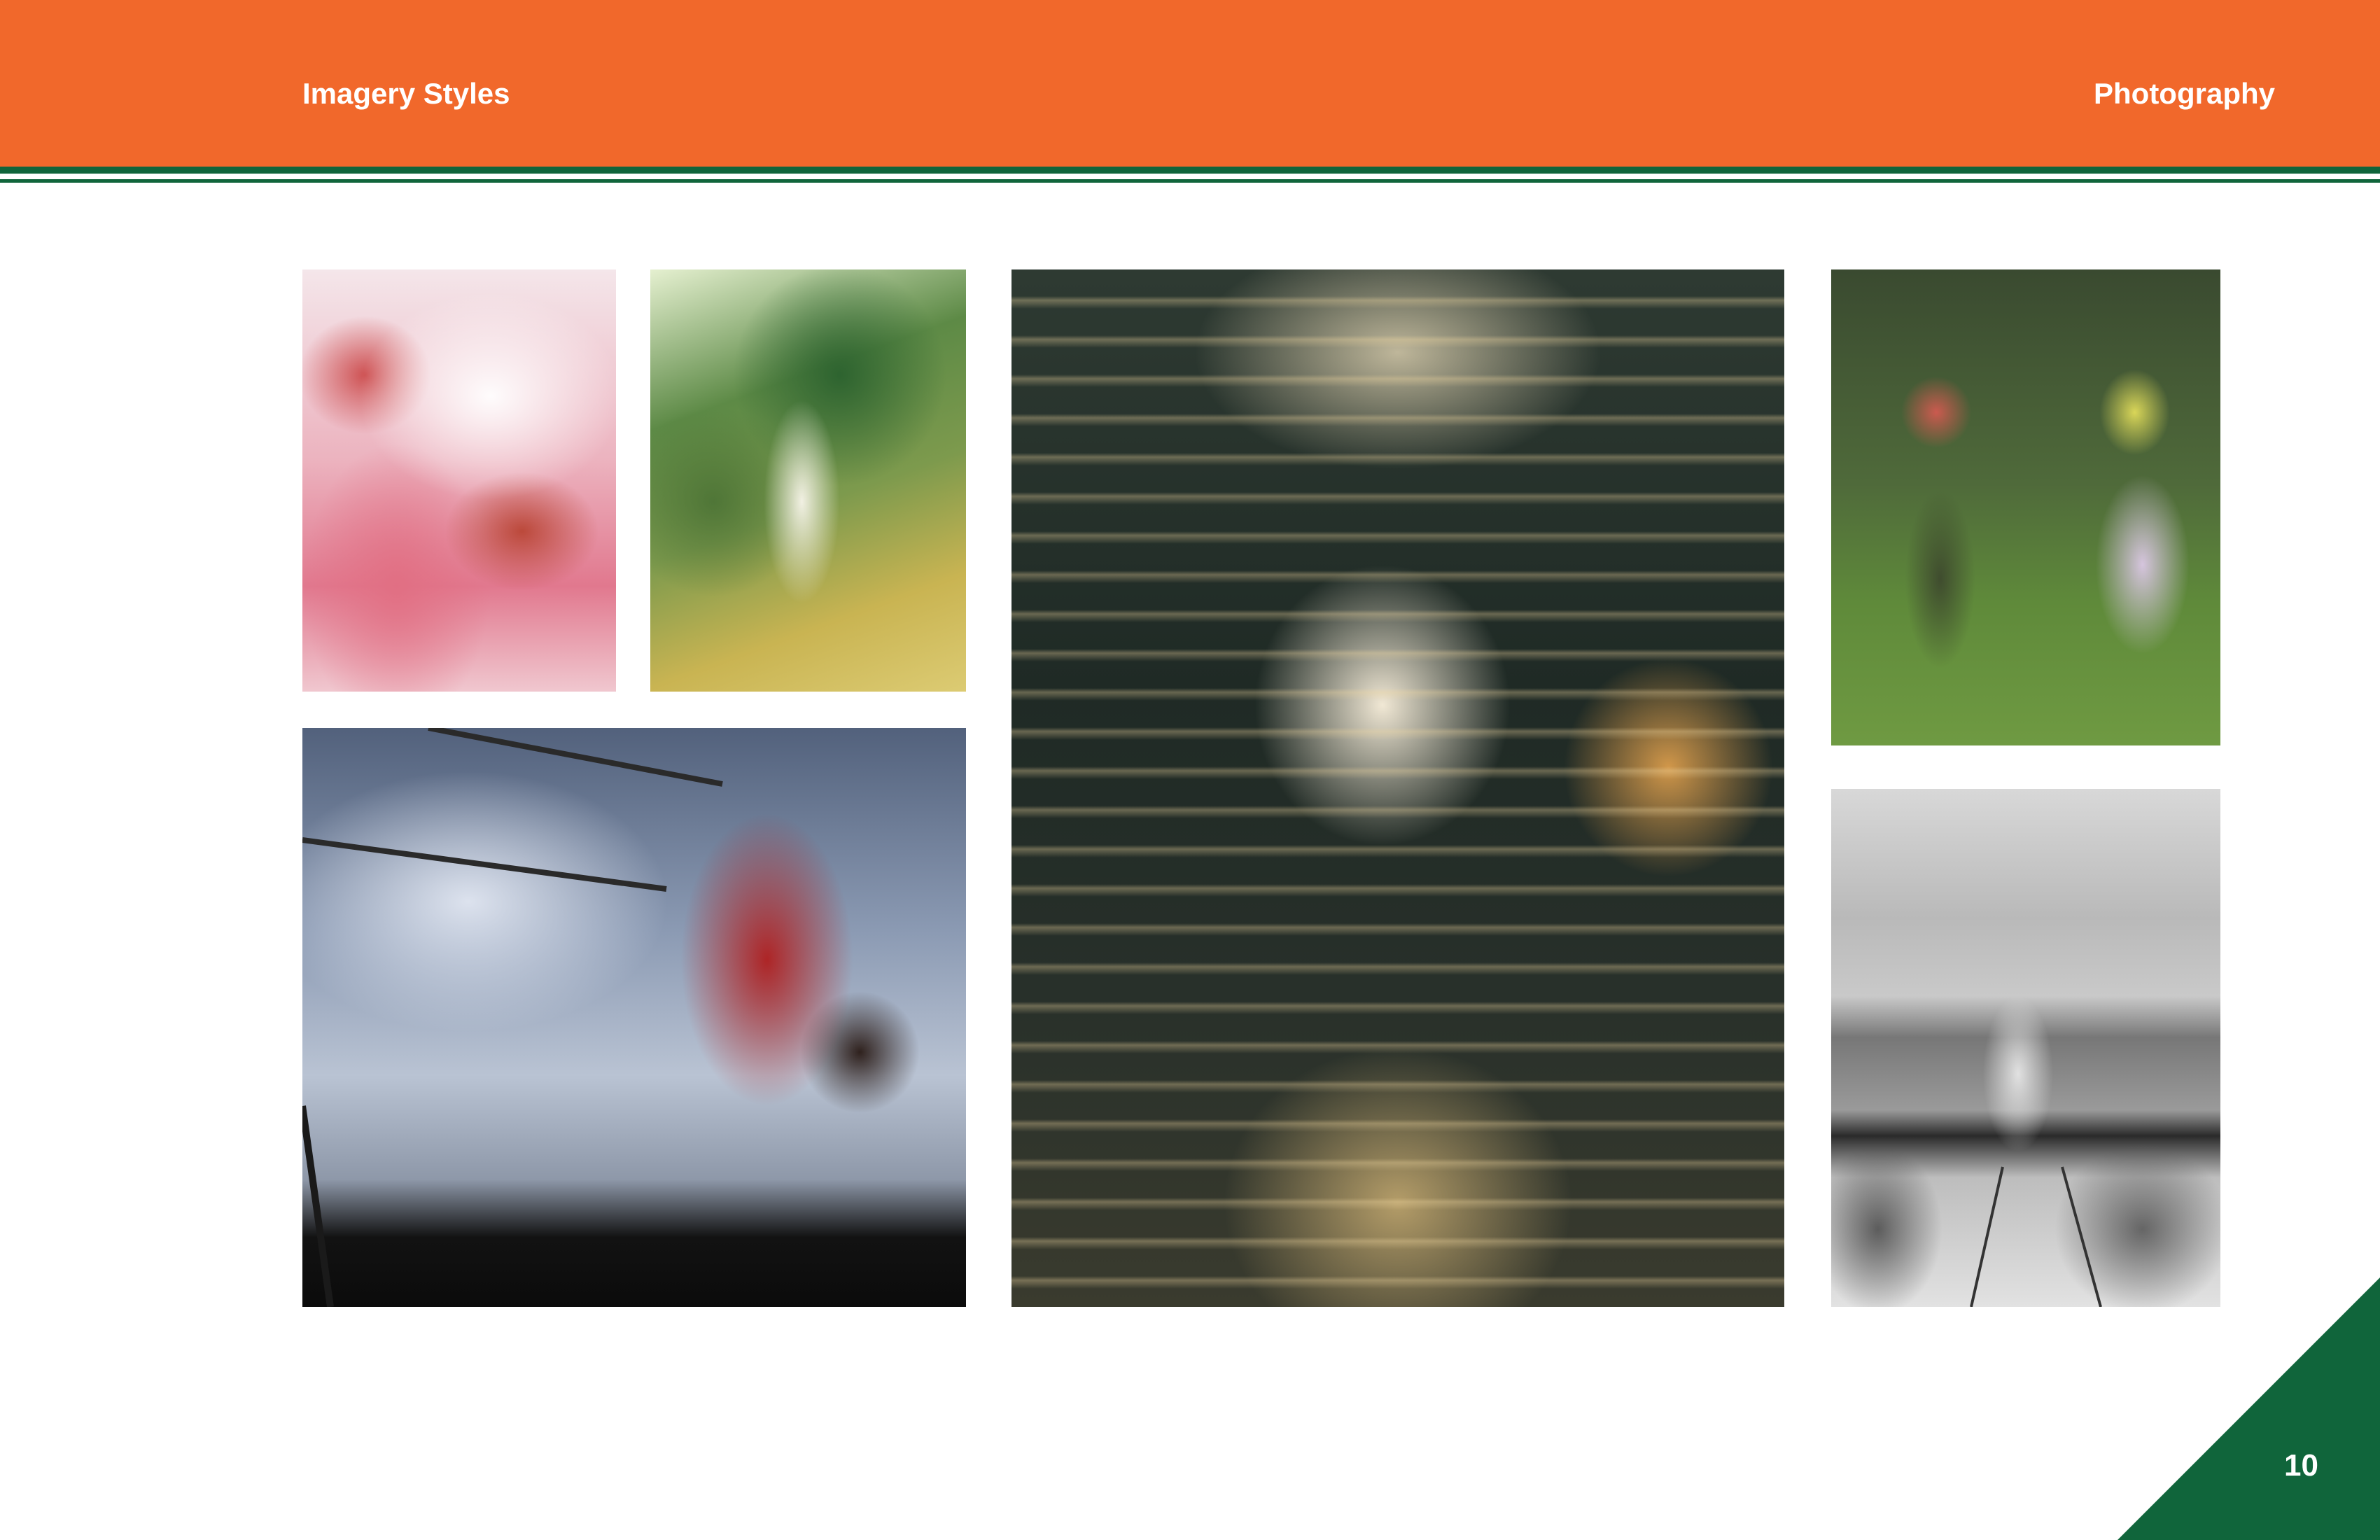  What do you see at coordinates (1190, 181) in the screenshot?
I see `header-rule-thin` at bounding box center [1190, 181].